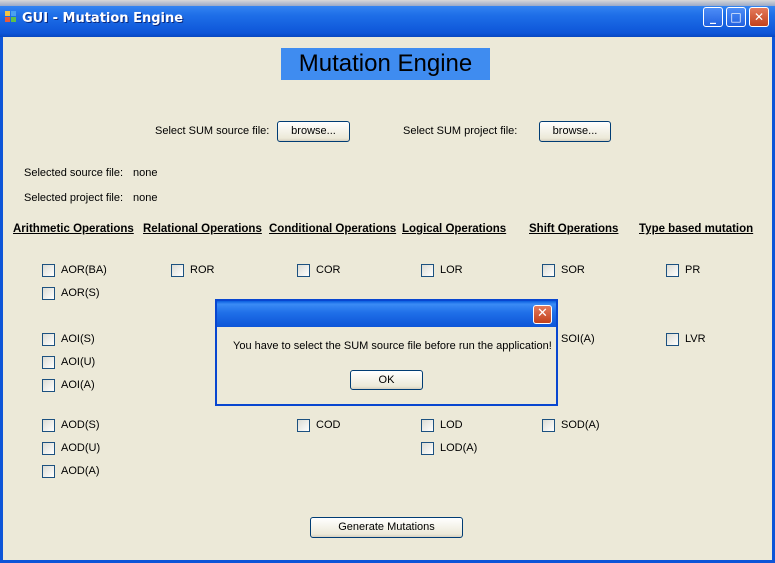 The height and width of the screenshot is (563, 775). I want to click on app-icon, so click(11, 17).